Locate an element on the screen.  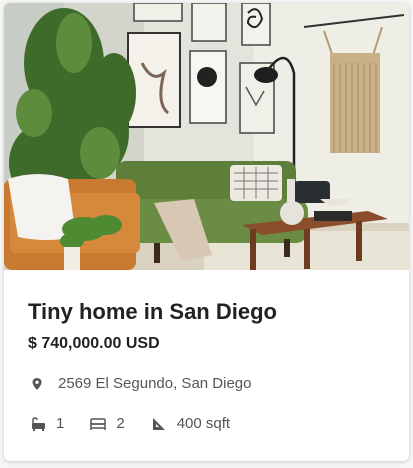
listing-features: 1 2 400 sqft is located at coordinates (143, 423).